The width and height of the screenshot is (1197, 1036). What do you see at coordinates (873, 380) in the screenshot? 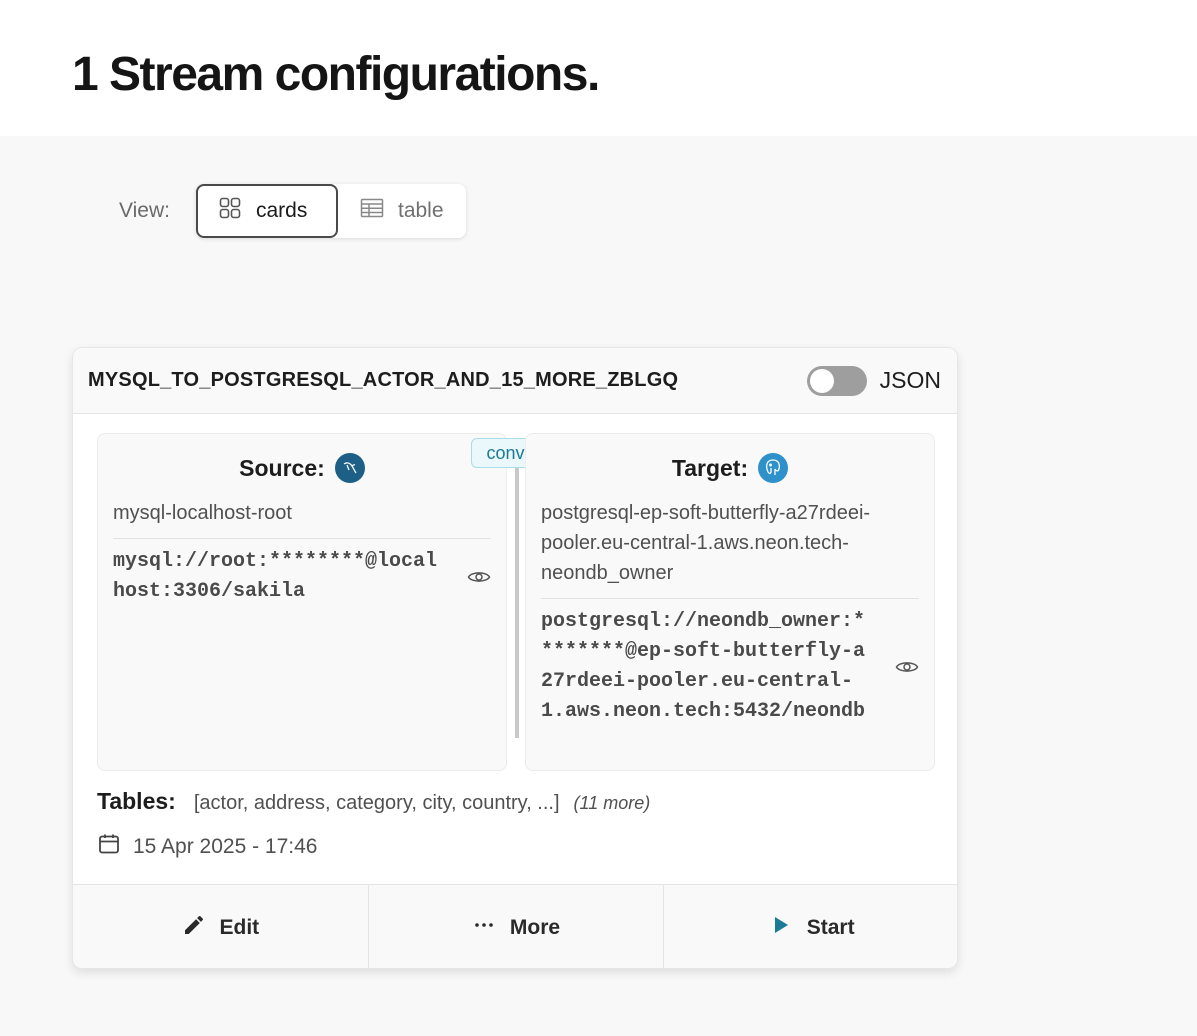
I see `json-toggle: JSON` at bounding box center [873, 380].